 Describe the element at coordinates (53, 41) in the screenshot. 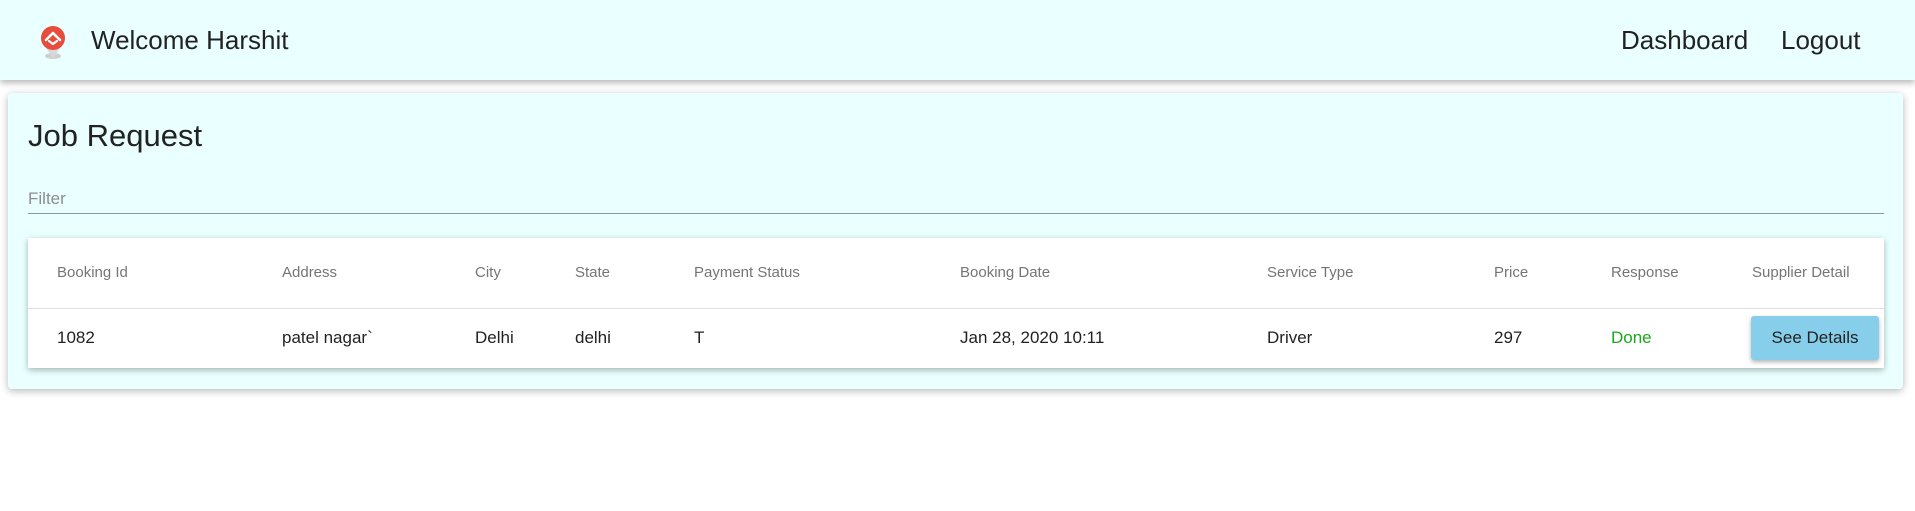

I see `home-pin-icon` at that location.